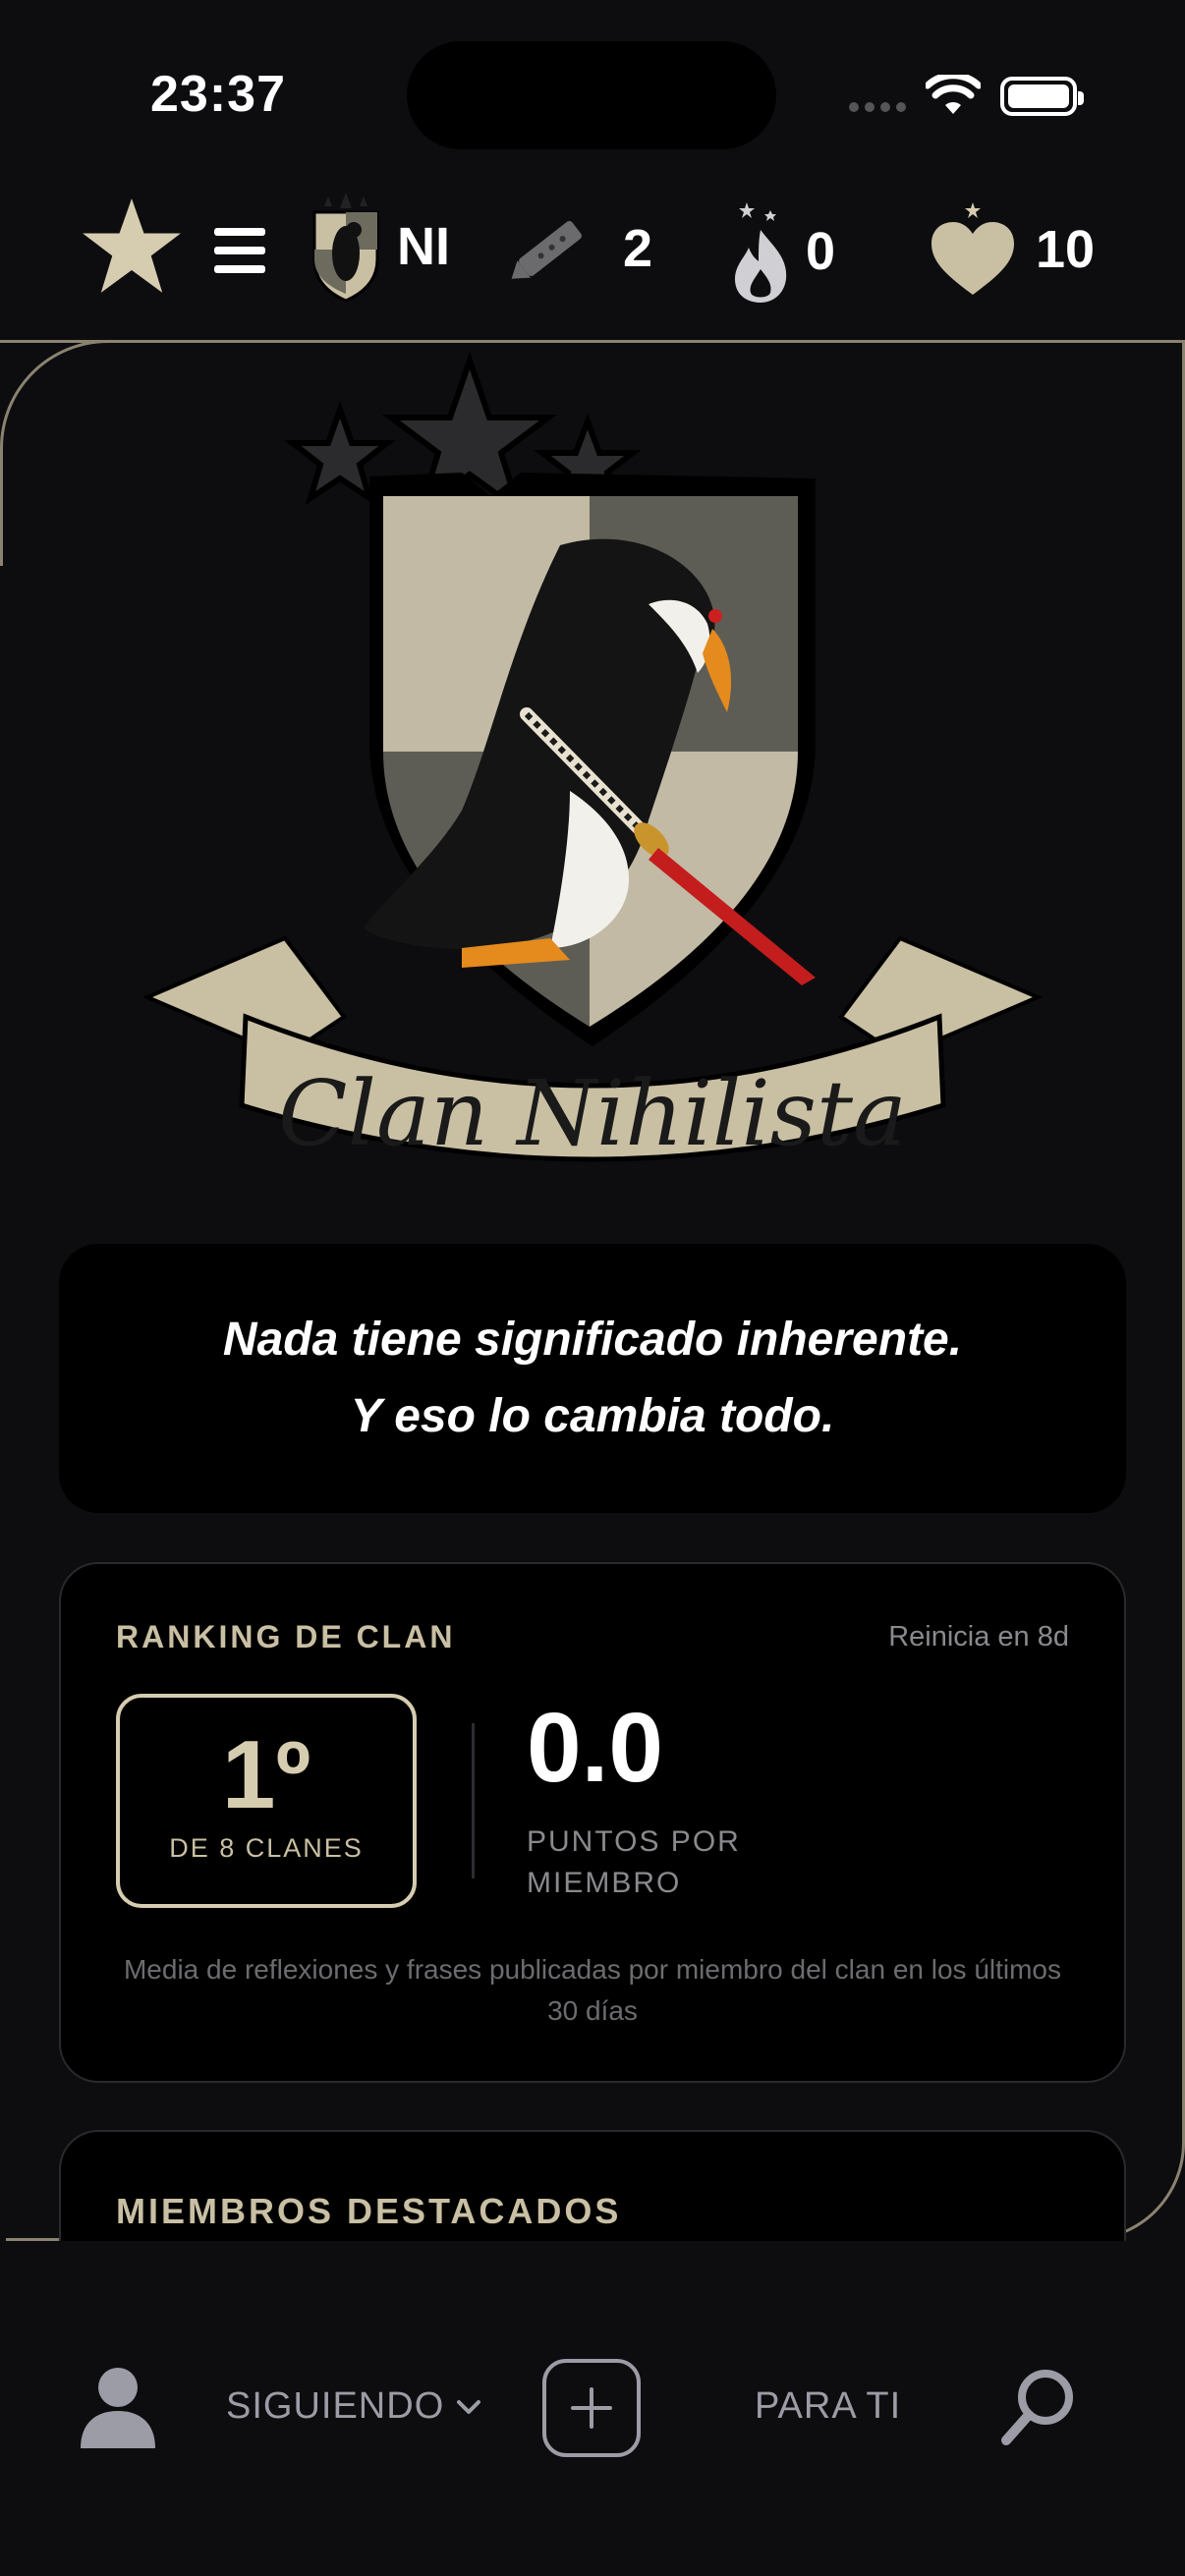 The height and width of the screenshot is (2576, 1185). Describe the element at coordinates (828, 2406) in the screenshot. I see `for-you-tab: PARA TI` at that location.